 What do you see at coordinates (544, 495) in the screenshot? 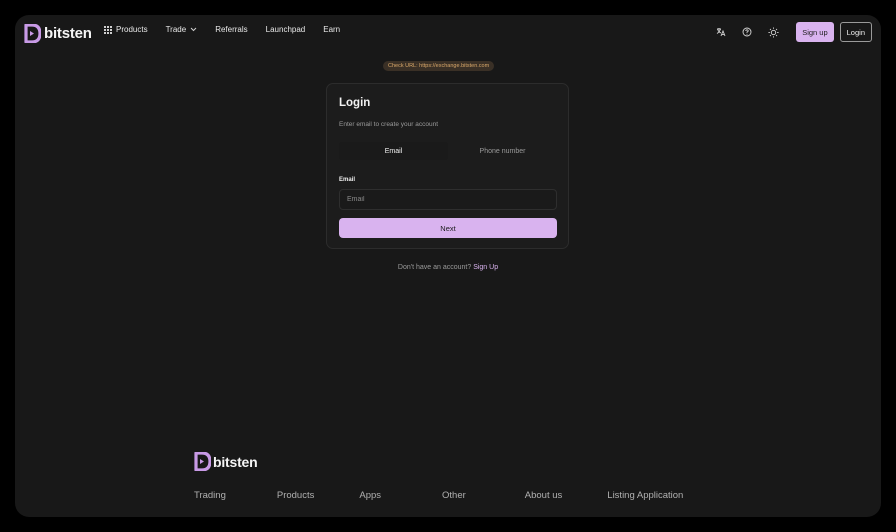
I see `footer-link-about-us: About us` at bounding box center [544, 495].